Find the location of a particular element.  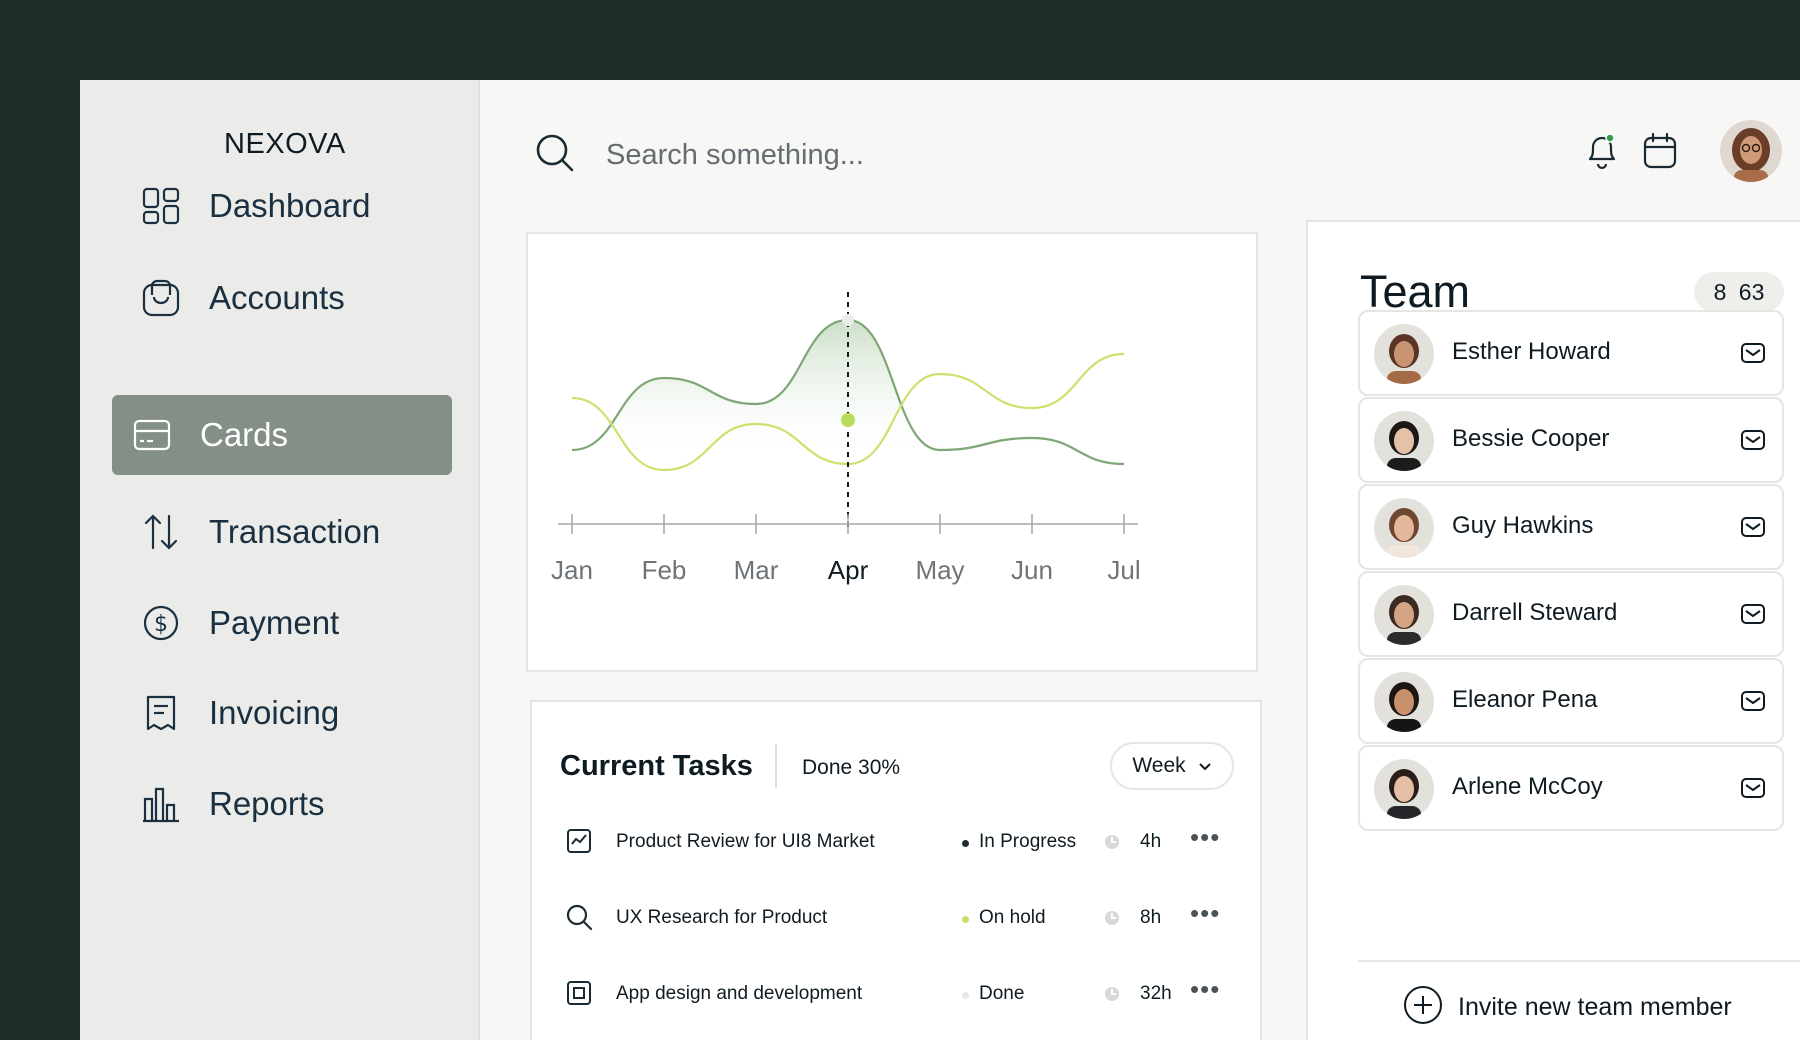

invite-member-button: Invite new team member is located at coordinates (1567, 1007).